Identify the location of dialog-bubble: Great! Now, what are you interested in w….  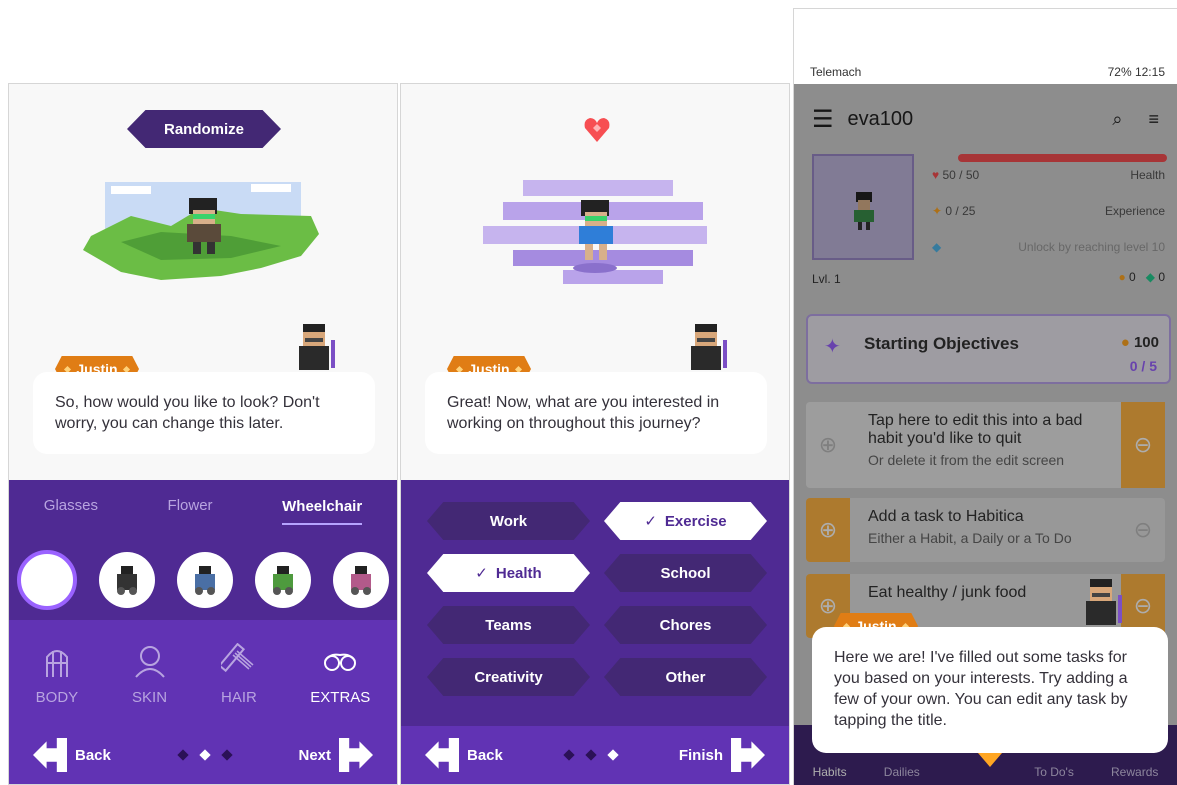
(596, 413).